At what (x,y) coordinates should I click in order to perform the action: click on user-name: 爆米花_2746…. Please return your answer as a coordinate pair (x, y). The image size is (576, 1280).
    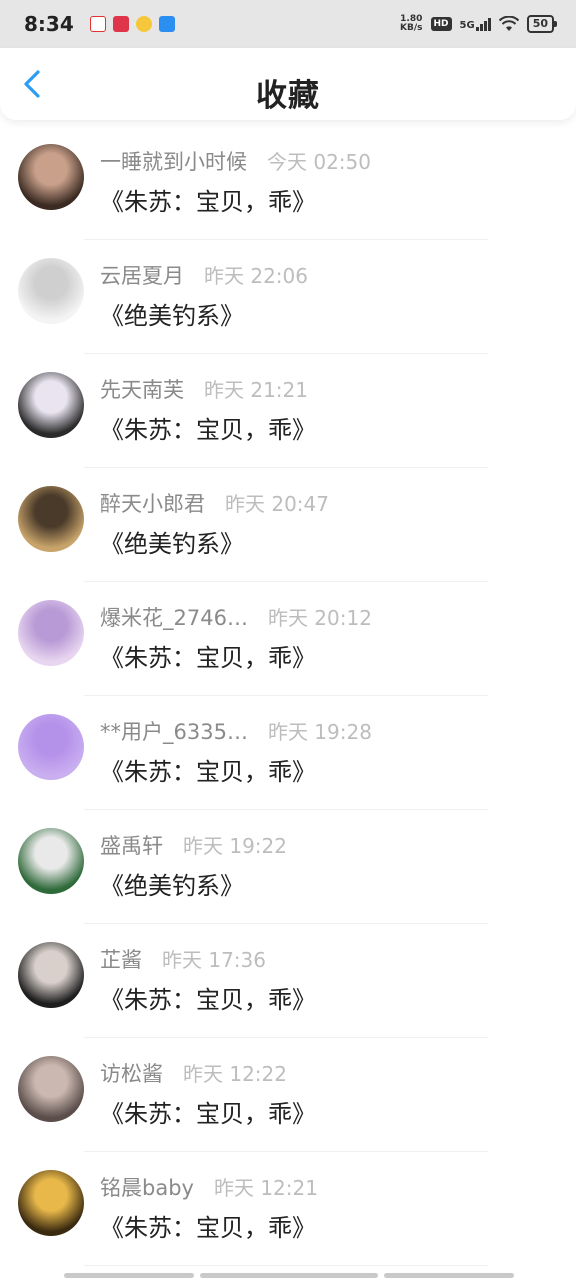
    Looking at the image, I should click on (174, 617).